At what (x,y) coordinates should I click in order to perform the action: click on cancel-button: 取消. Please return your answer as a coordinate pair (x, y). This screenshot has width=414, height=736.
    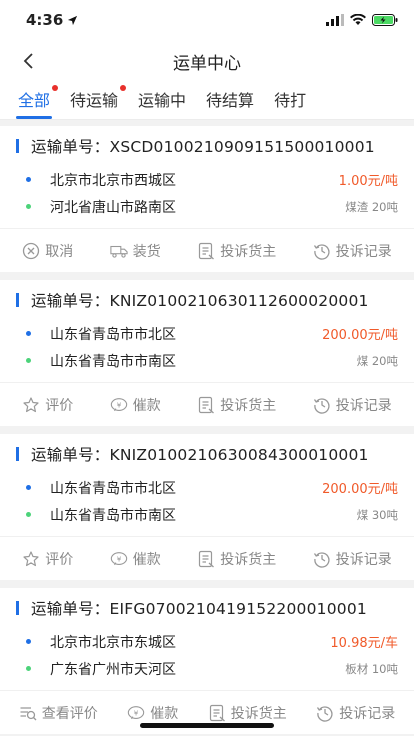
    Looking at the image, I should click on (47, 251).